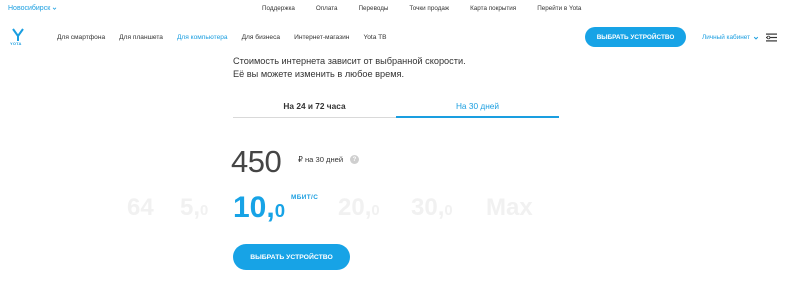 The height and width of the screenshot is (281, 785). Describe the element at coordinates (374, 37) in the screenshot. I see `nav-item-yota-tv: Yota TB` at that location.